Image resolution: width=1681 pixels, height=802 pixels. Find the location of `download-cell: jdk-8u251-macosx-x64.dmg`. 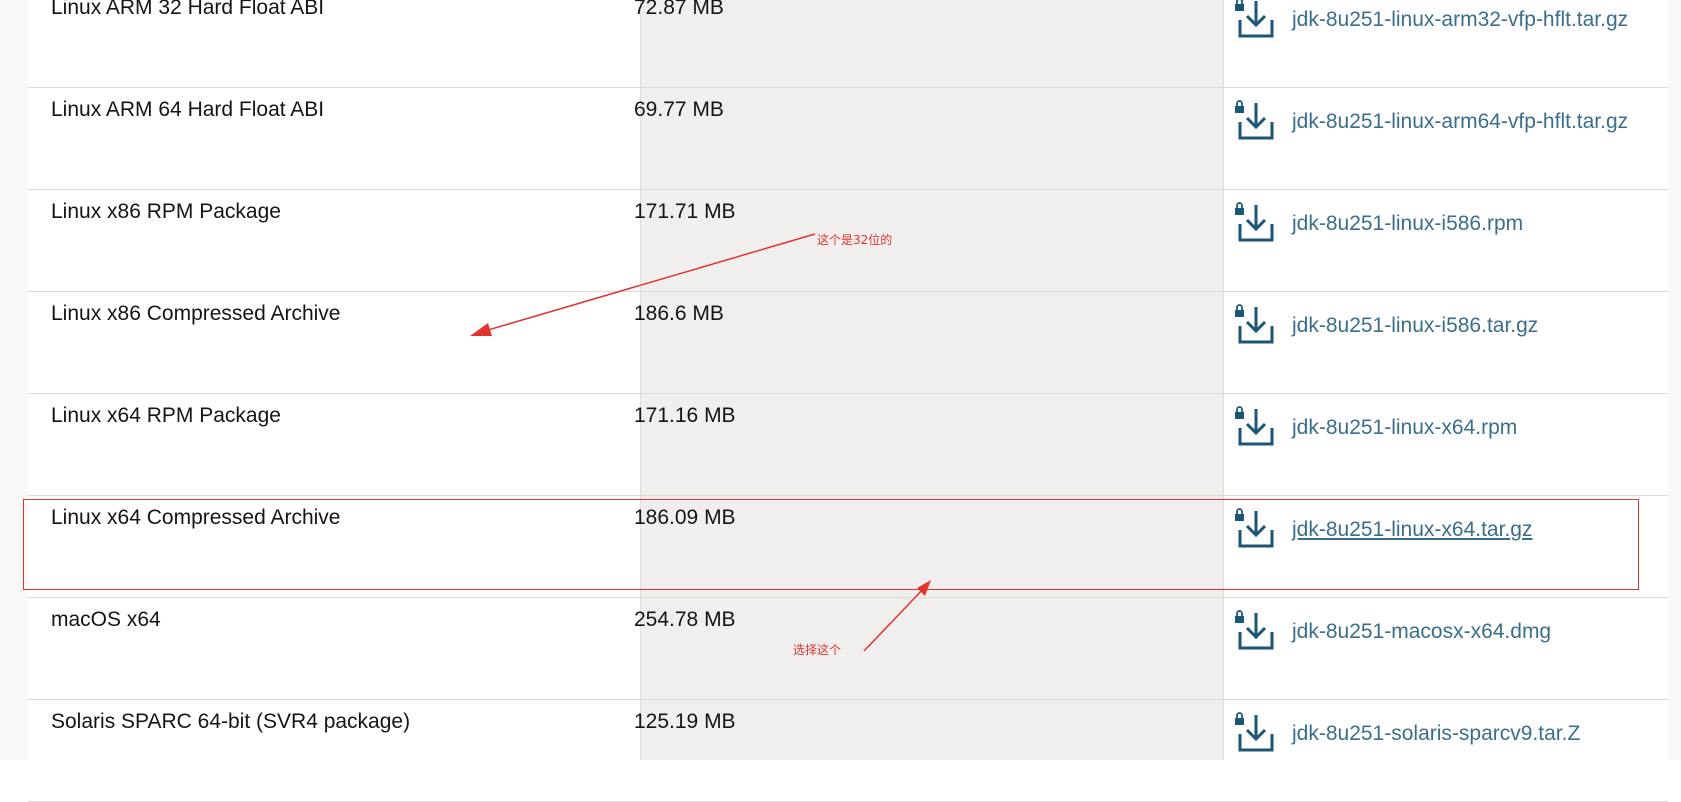

download-cell: jdk-8u251-macosx-x64.dmg is located at coordinates (1391, 632).